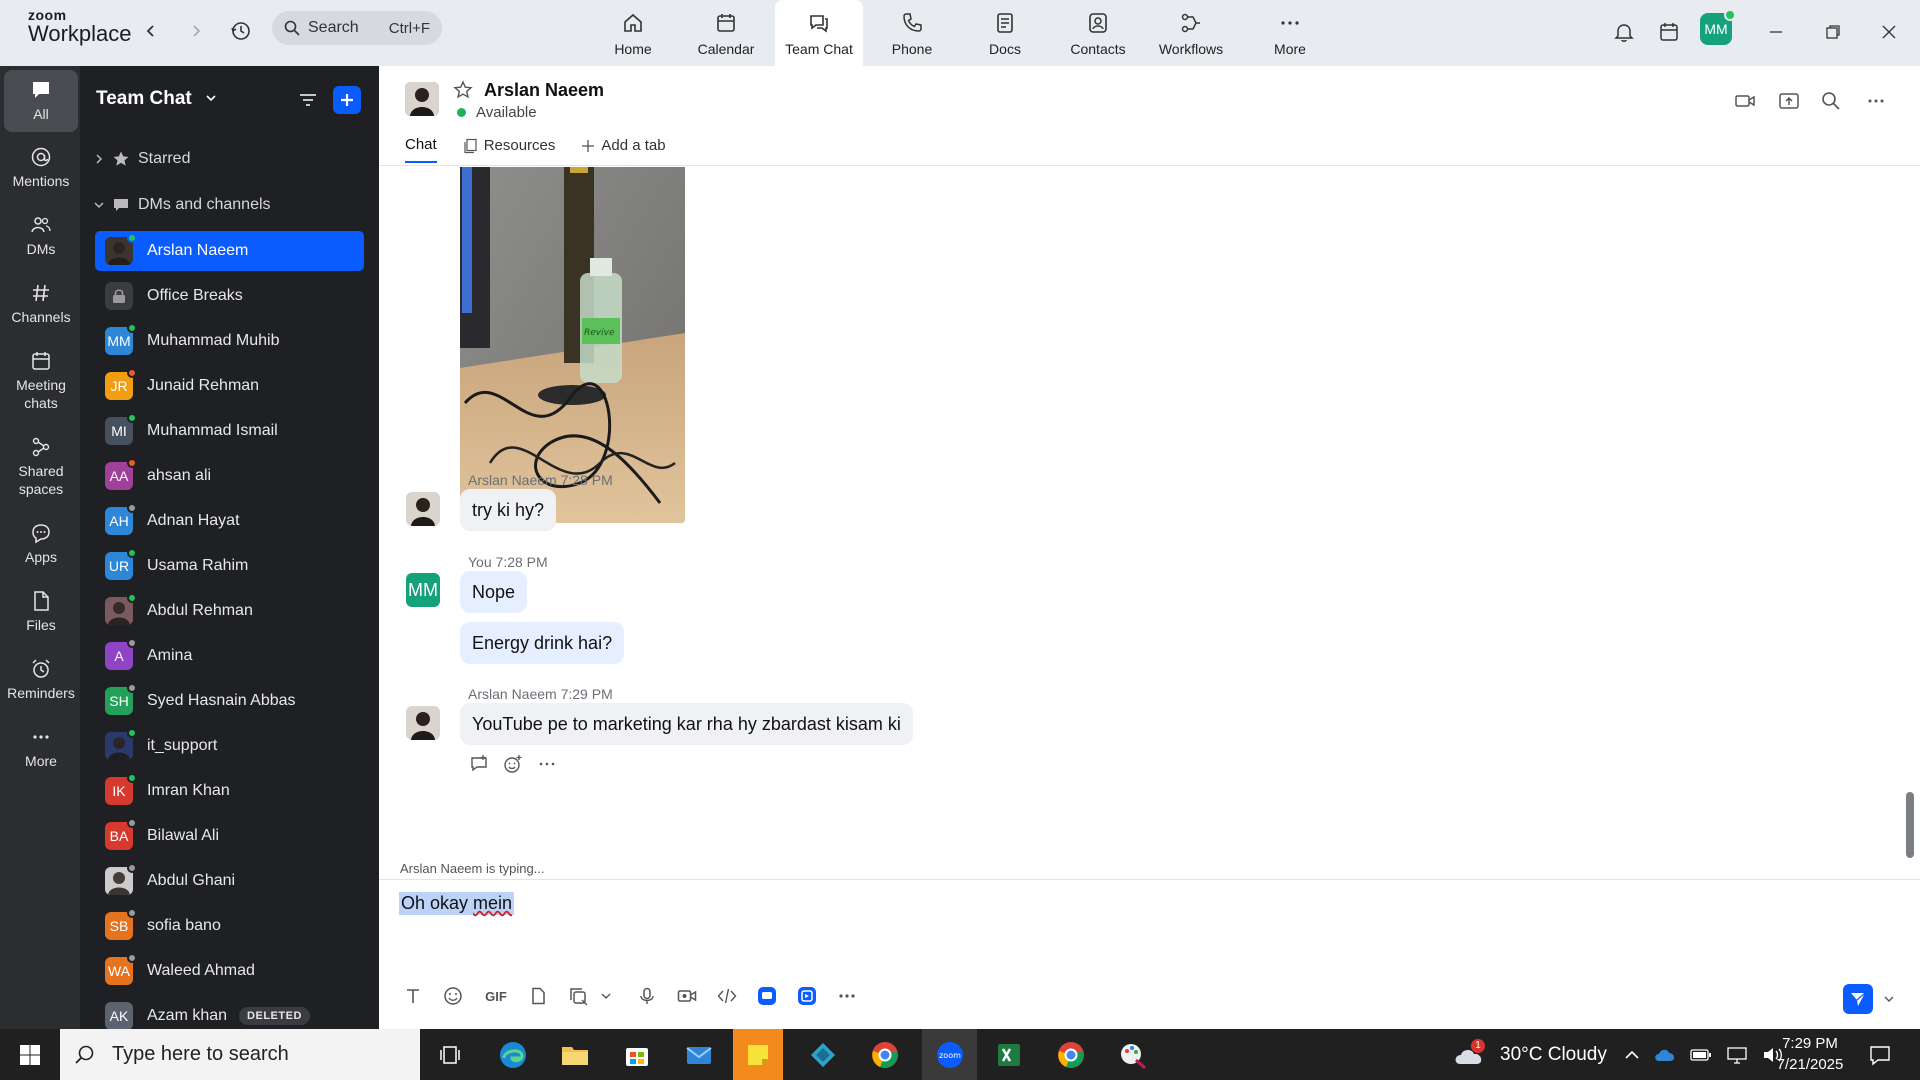 Image resolution: width=1920 pixels, height=1080 pixels. Describe the element at coordinates (819, 33) in the screenshot. I see `tab-team-chat: Team Chat` at that location.